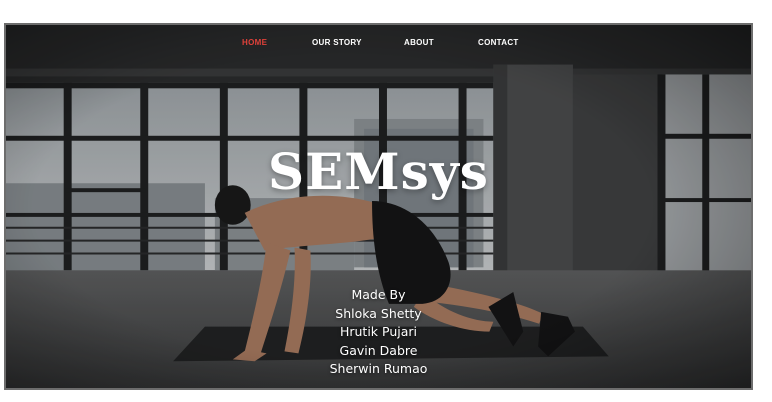 This screenshot has height=402, width=772. Describe the element at coordinates (378, 350) in the screenshot. I see `member-name: Gavin Dabre` at that location.